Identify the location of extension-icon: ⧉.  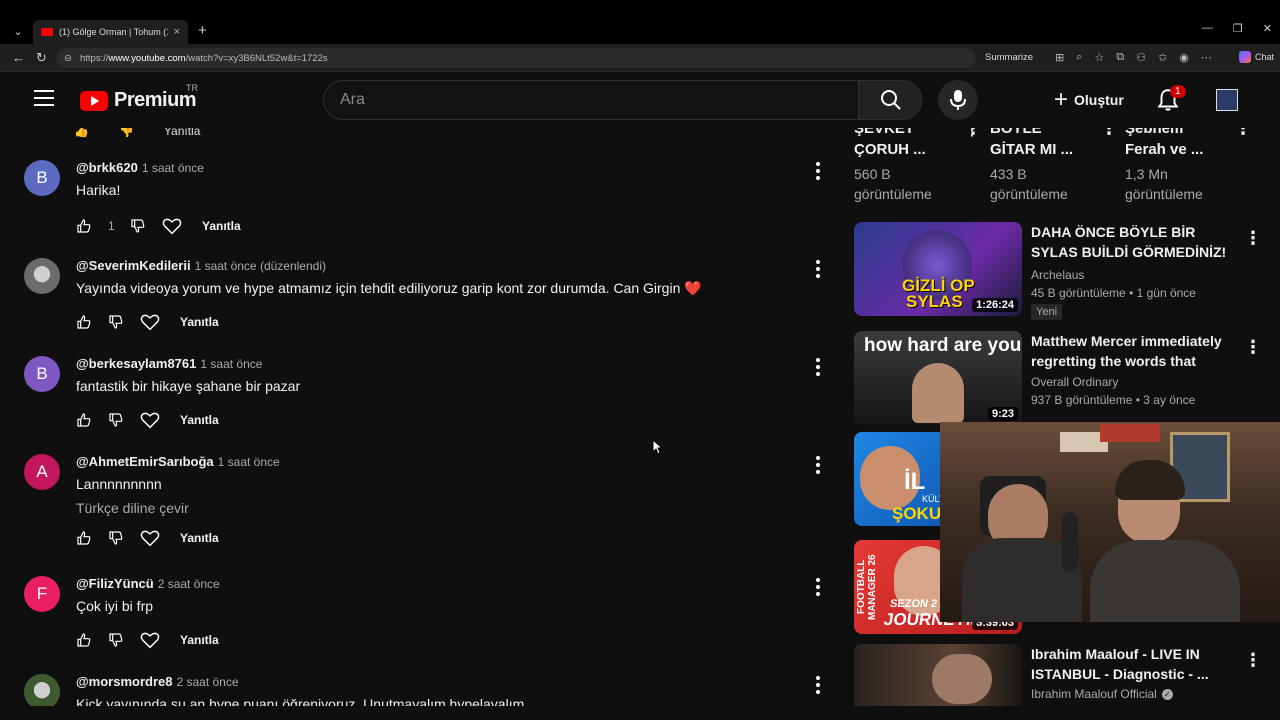
(1120, 57).